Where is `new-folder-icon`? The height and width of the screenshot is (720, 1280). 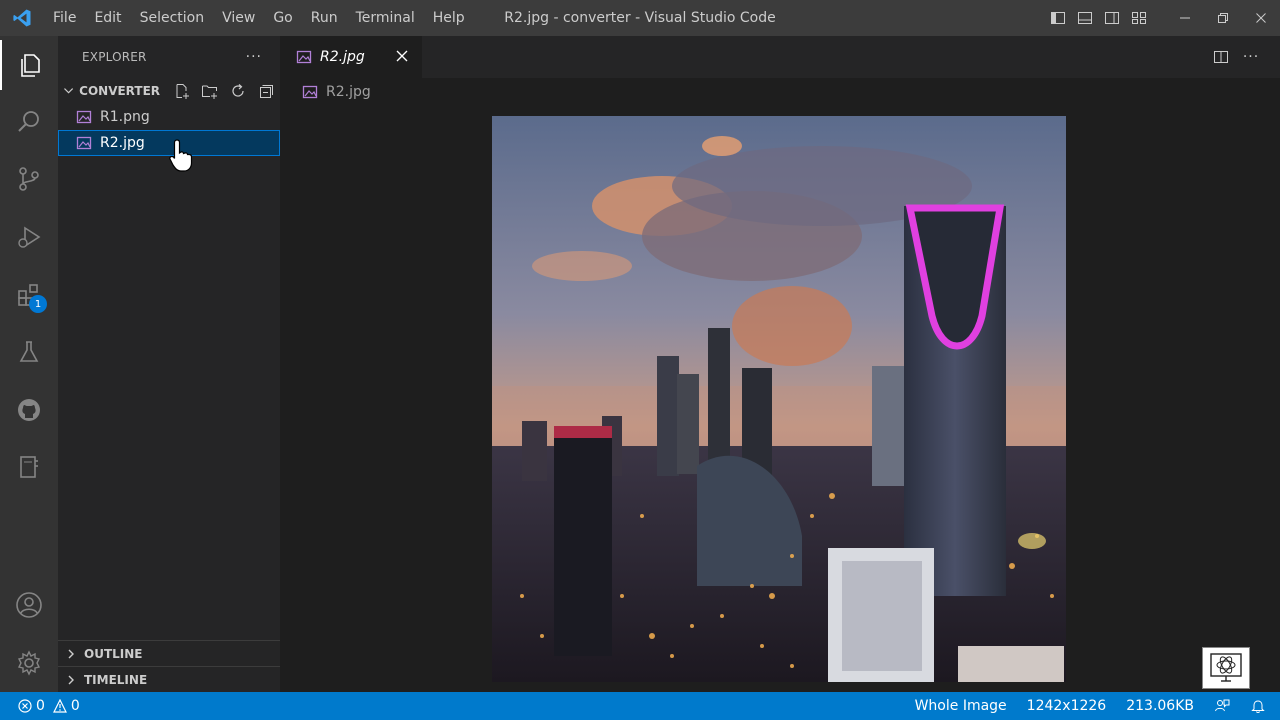
new-folder-icon is located at coordinates (210, 91).